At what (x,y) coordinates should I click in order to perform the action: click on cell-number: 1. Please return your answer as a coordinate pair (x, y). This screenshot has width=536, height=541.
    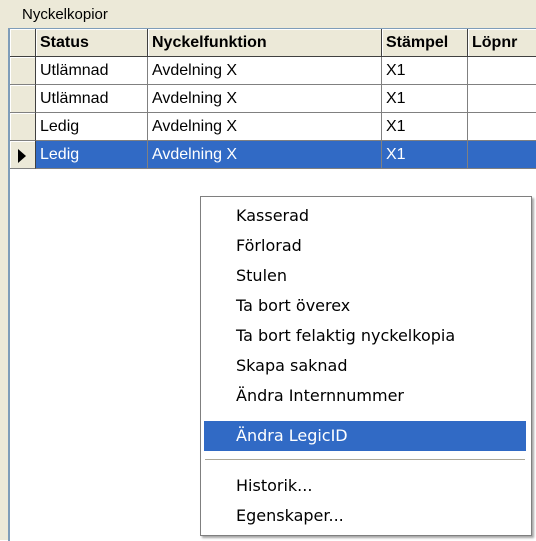
    Looking at the image, I should click on (502, 71).